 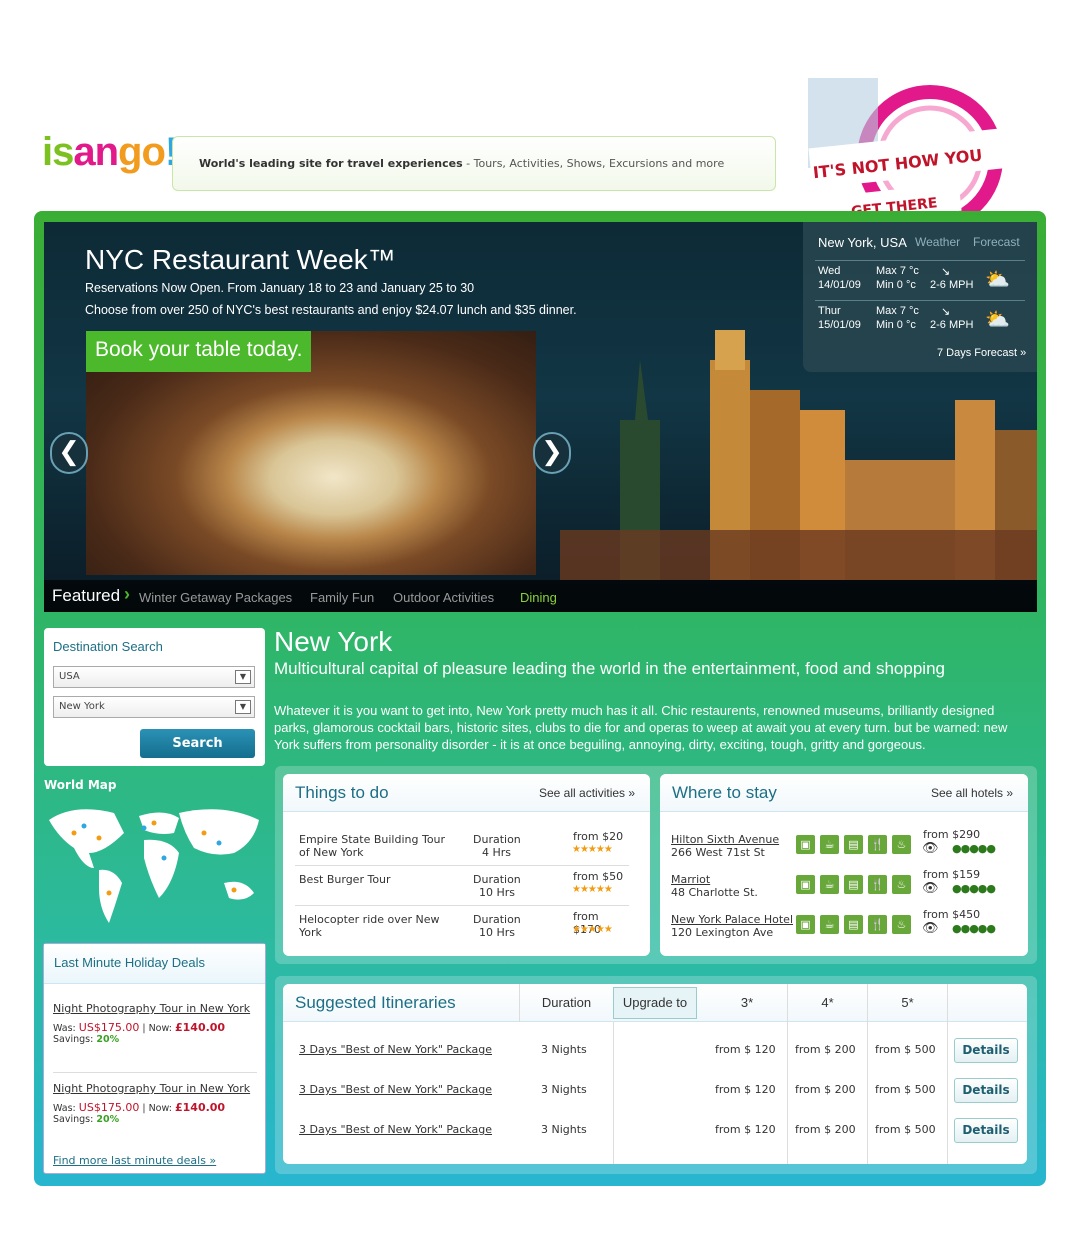 I want to click on isango-logo: isango!, so click(x=110, y=152).